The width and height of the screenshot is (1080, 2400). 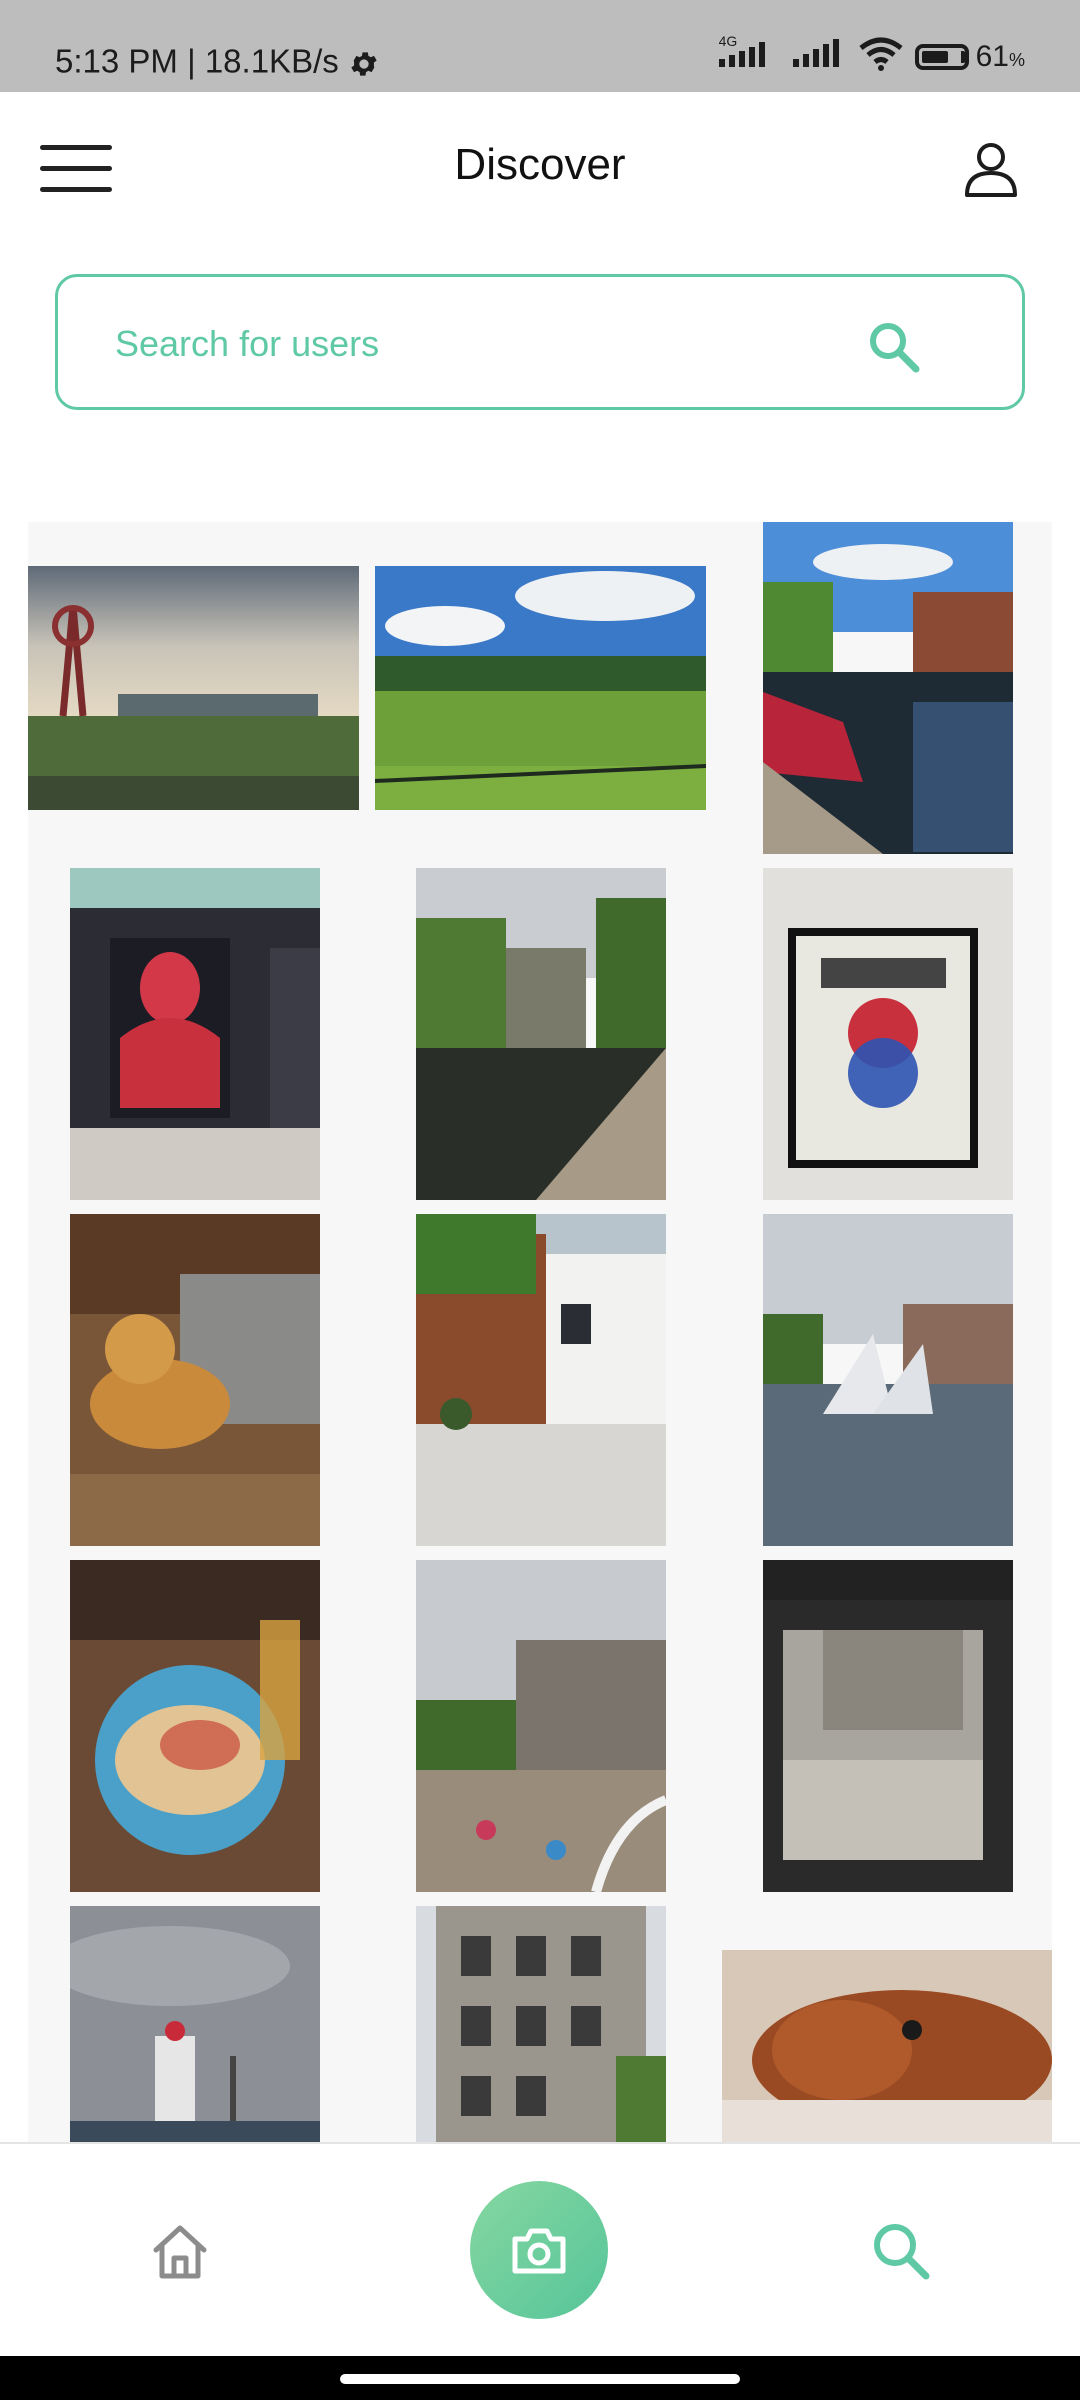 What do you see at coordinates (819, 56) in the screenshot?
I see `cellular-signal-2-icon` at bounding box center [819, 56].